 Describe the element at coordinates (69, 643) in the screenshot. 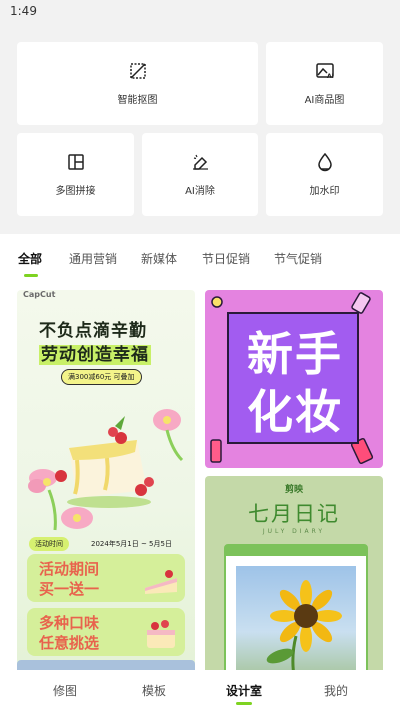

I see `promo-text: 任意挑选` at that location.